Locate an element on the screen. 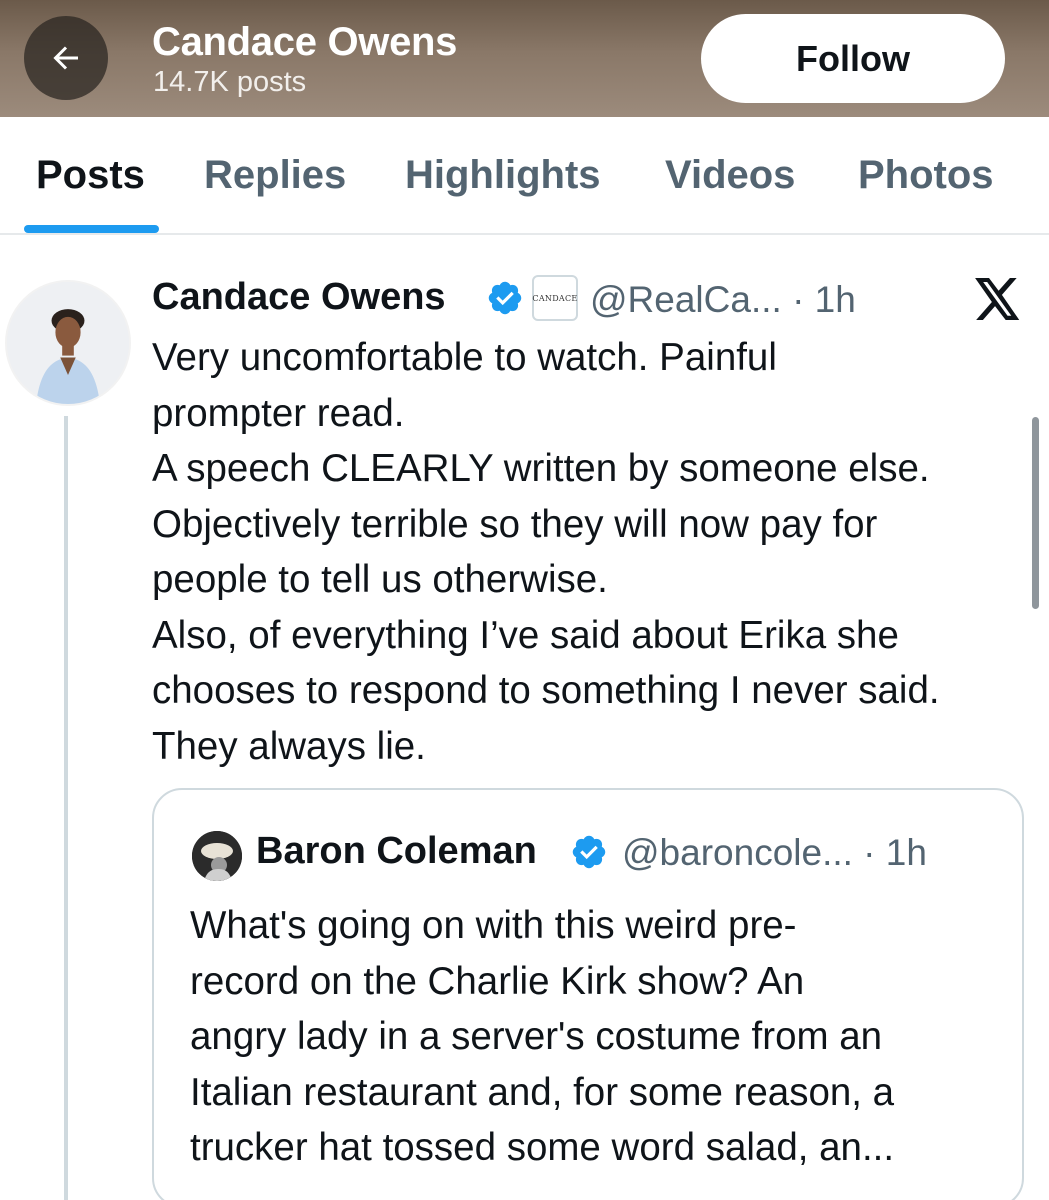  quoted-avatar-image-icon is located at coordinates (217, 856).